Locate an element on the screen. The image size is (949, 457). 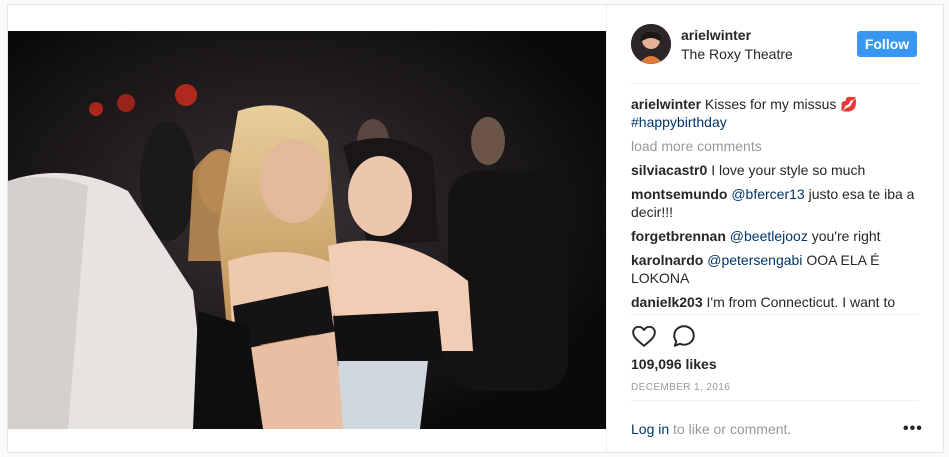
follow-button: Follow is located at coordinates (887, 44).